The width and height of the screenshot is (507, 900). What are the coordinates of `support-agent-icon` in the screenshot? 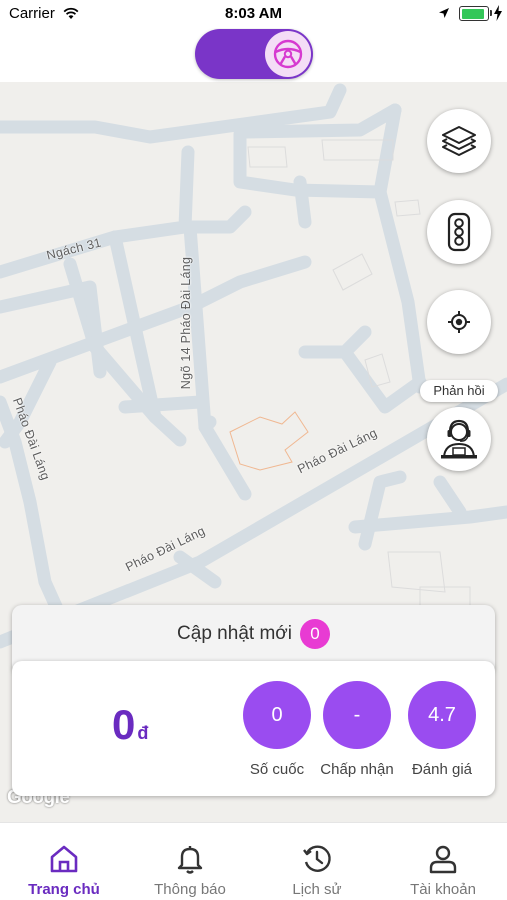 It's located at (459, 439).